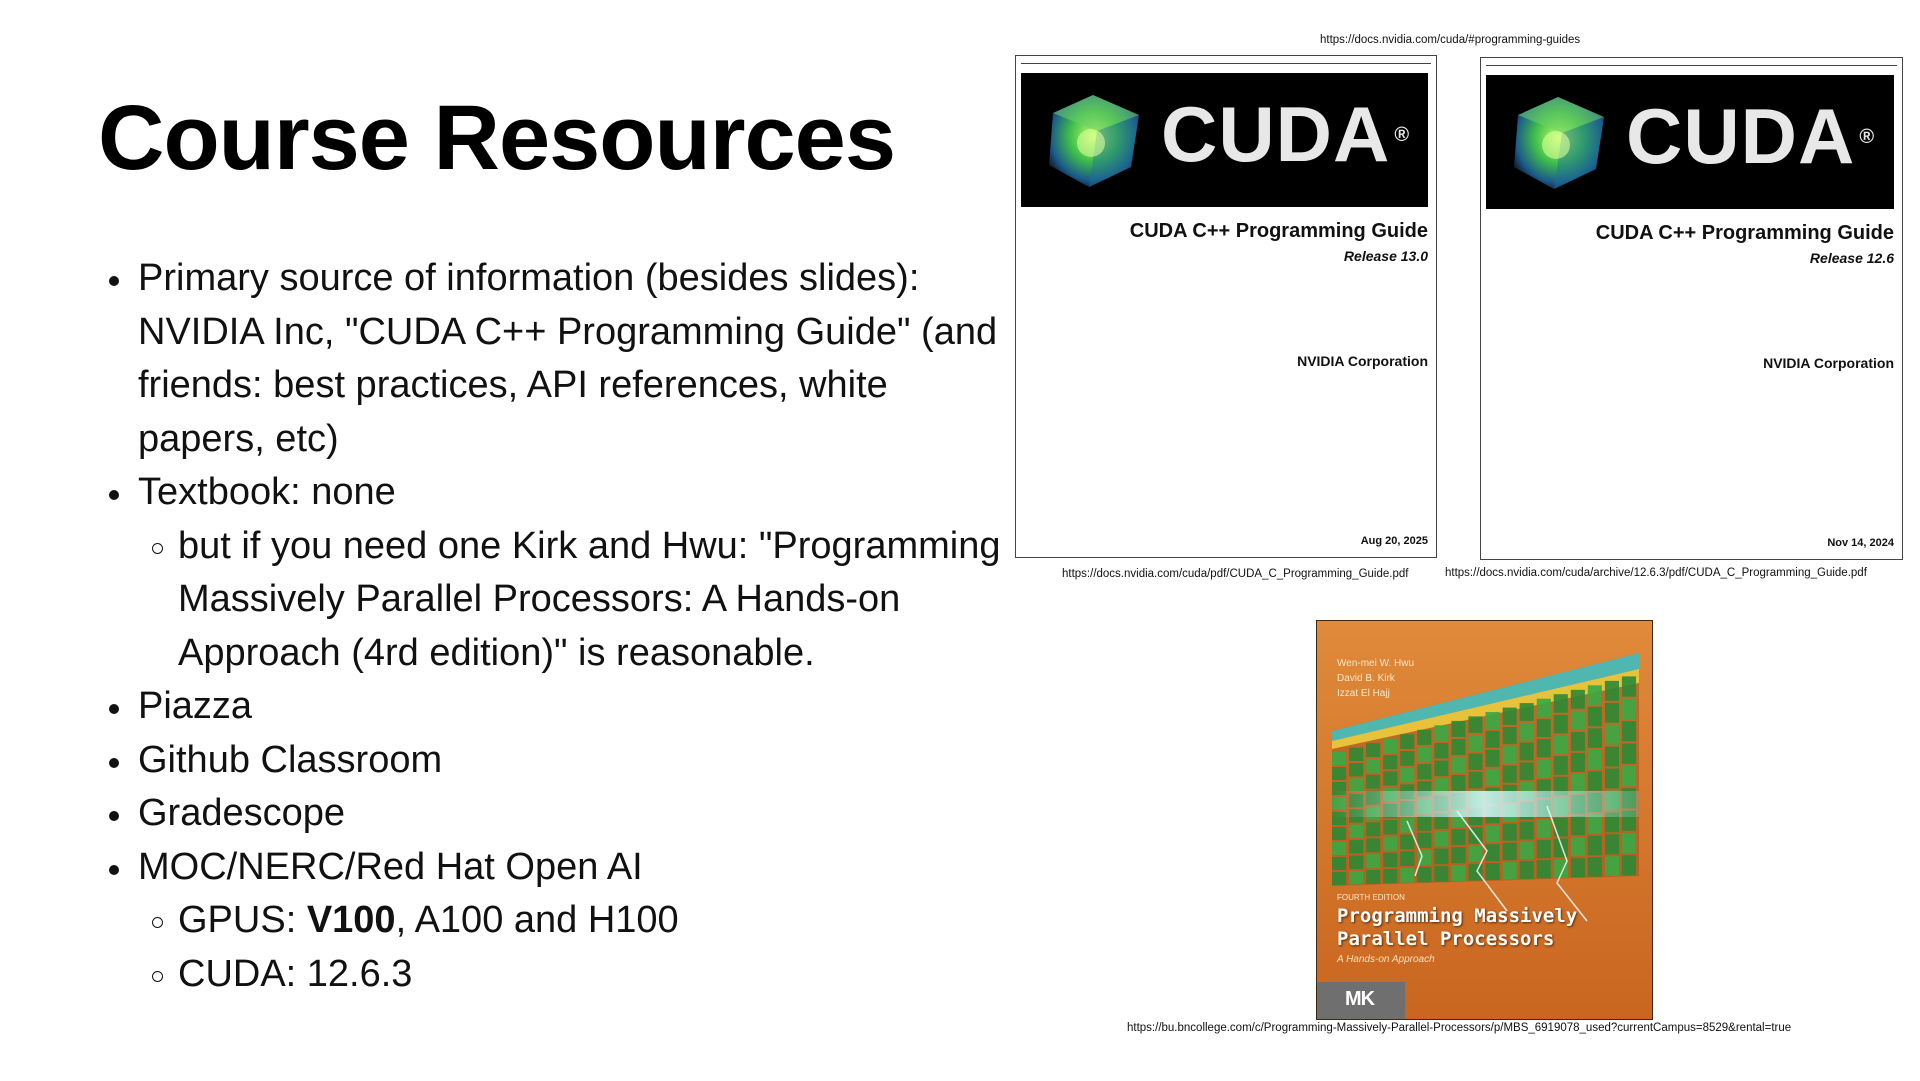 This screenshot has width=1920, height=1081. I want to click on mk-logo-text: MK, so click(1360, 999).